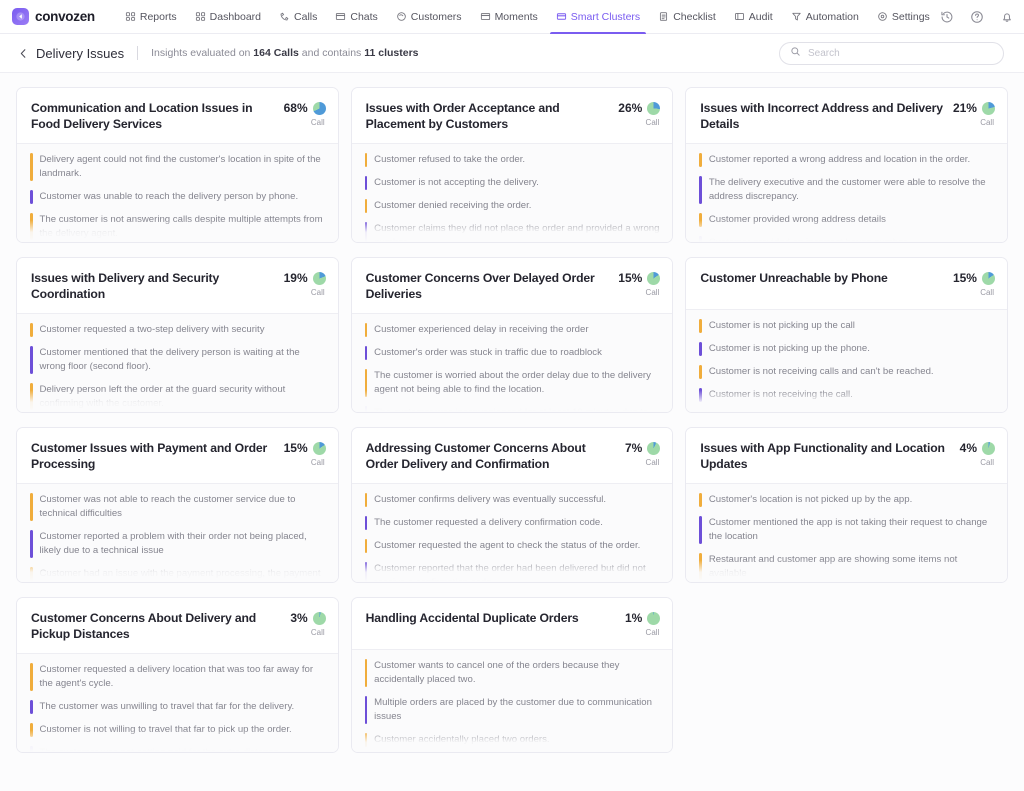  What do you see at coordinates (462, 739) in the screenshot?
I see `insight-text: Customer accidentally placed two orders.` at bounding box center [462, 739].